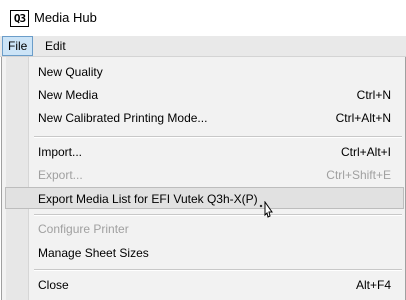 The height and width of the screenshot is (300, 406). I want to click on menu-item-shortcut: Ctrl+Alt+N, so click(363, 118).